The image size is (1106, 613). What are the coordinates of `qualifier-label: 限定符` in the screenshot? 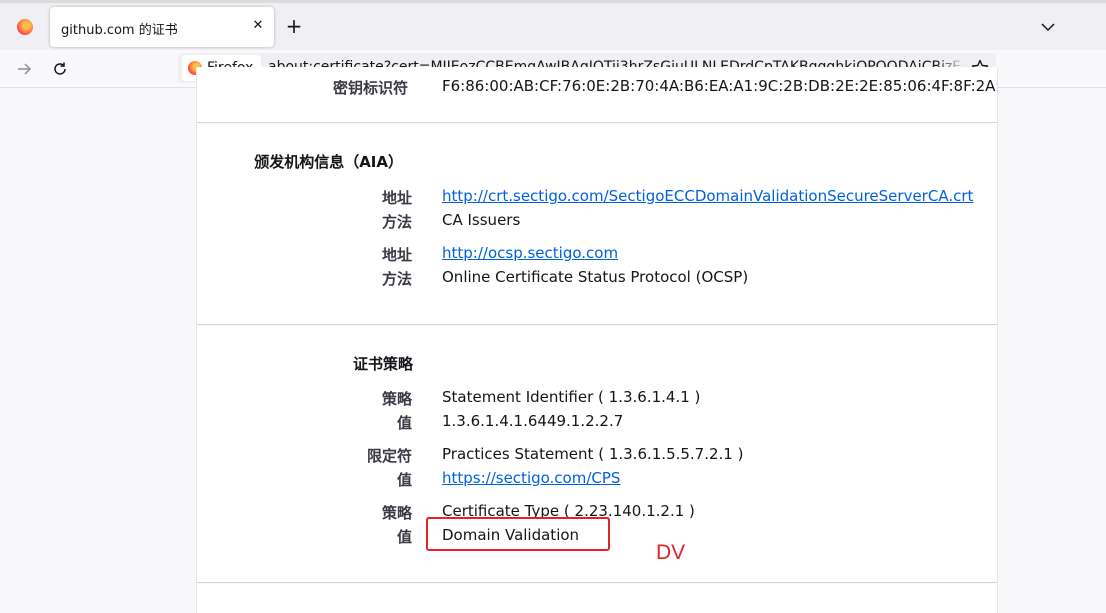 It's located at (389, 456).